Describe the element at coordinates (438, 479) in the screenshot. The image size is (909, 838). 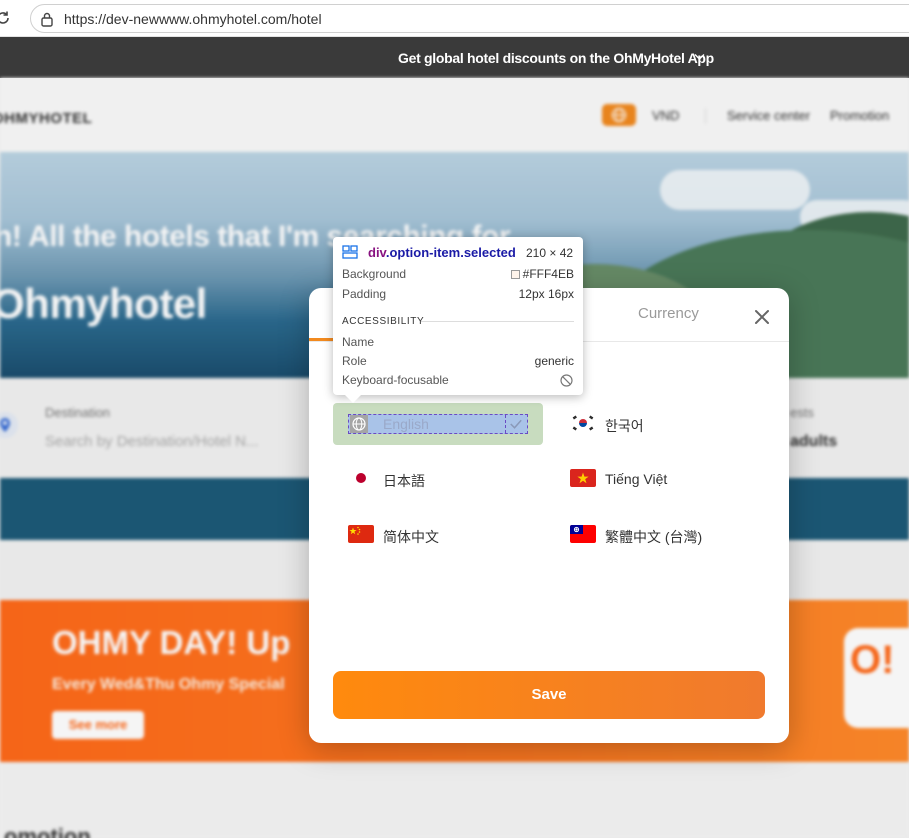
I see `language-option-japanese: 日本語` at that location.